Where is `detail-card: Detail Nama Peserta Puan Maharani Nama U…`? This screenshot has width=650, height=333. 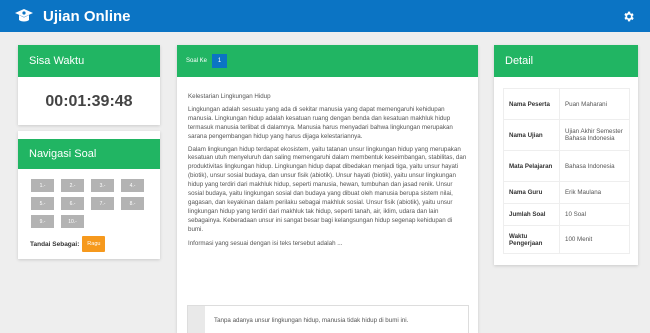
detail-card: Detail Nama Peserta Puan Maharani Nama U… is located at coordinates (566, 155).